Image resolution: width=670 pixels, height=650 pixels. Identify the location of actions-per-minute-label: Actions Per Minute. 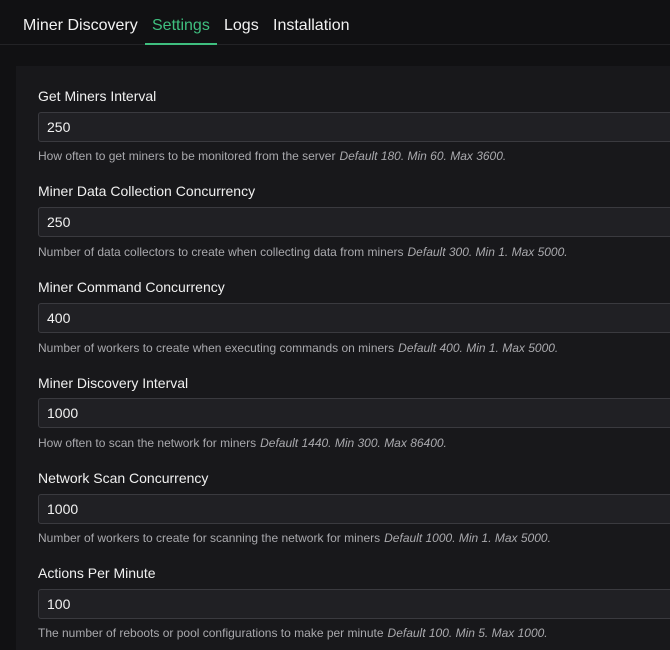
(97, 573).